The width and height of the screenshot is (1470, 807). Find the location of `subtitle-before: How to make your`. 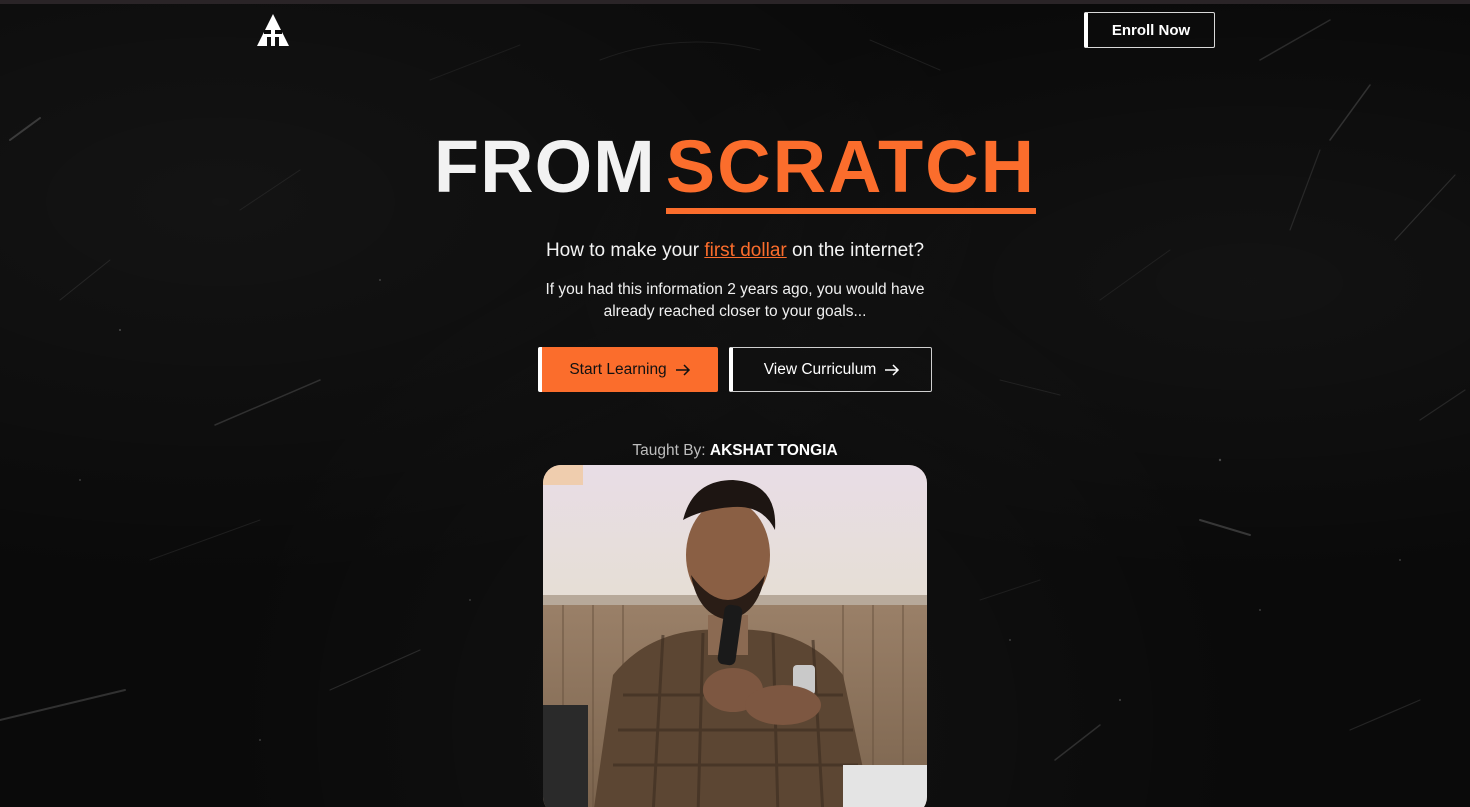

subtitle-before: How to make your is located at coordinates (625, 250).